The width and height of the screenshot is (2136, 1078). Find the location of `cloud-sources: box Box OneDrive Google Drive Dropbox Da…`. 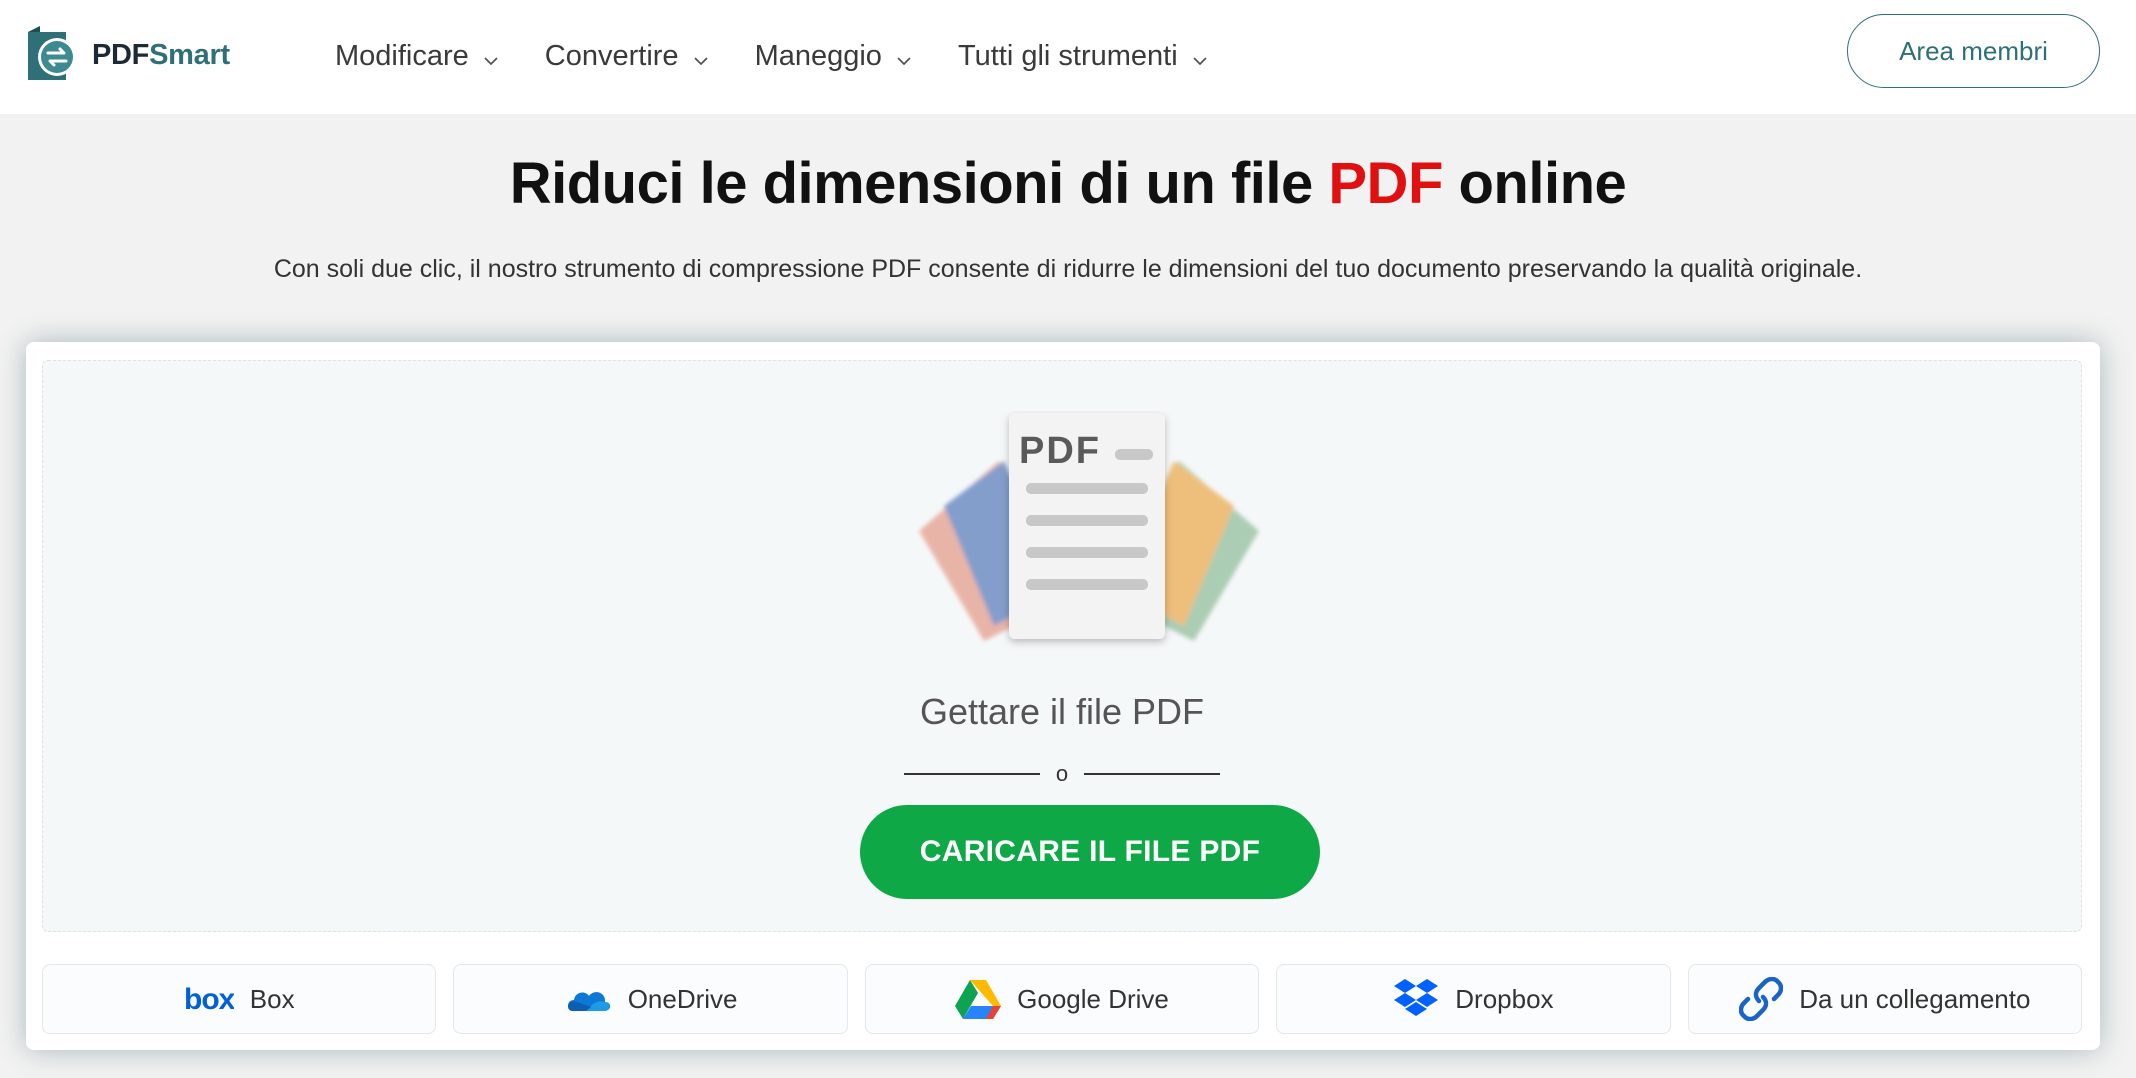

cloud-sources: box Box OneDrive Google Drive Dropbox Da… is located at coordinates (1062, 999).